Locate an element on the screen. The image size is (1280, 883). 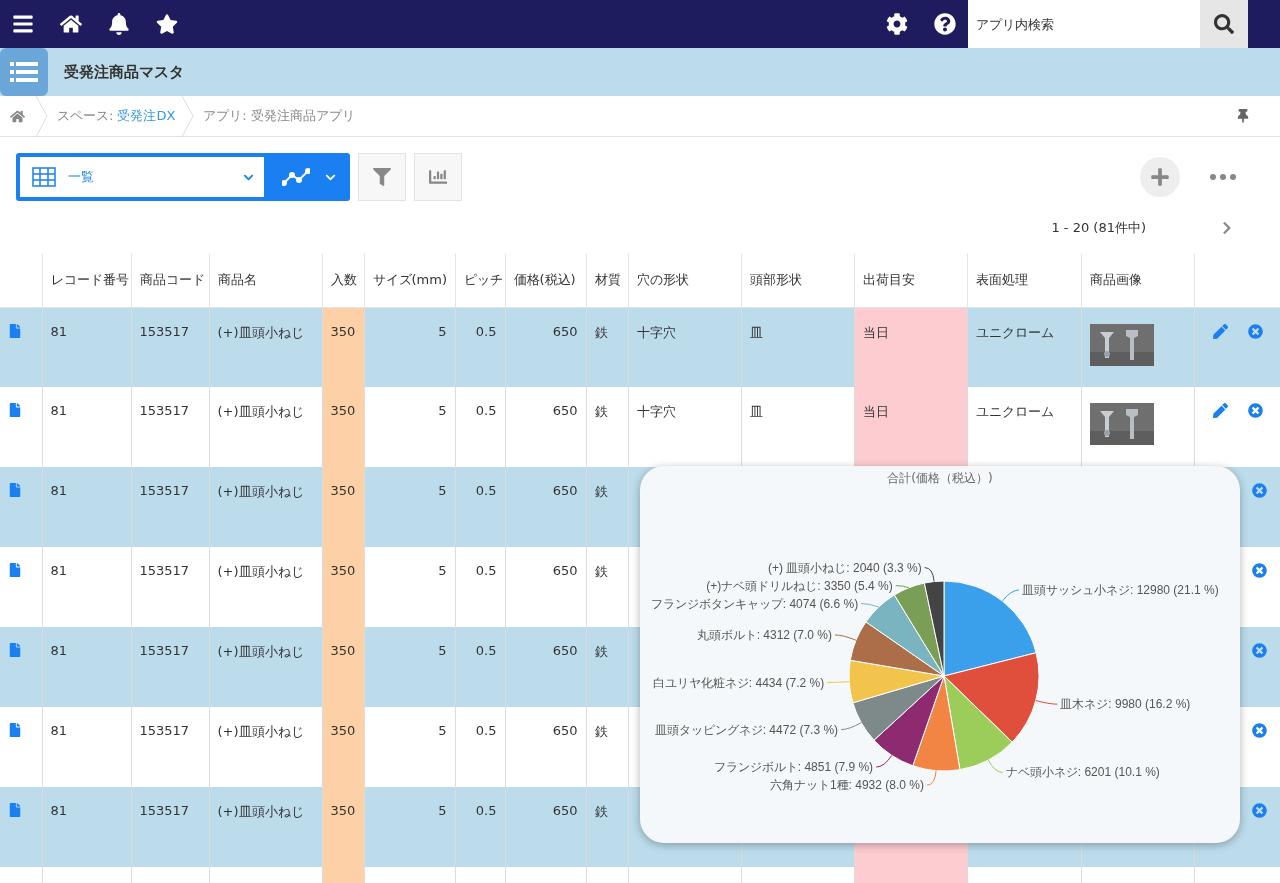
breadcrumb-label: アプリ: 受発注商品アプリ is located at coordinates (279, 116).